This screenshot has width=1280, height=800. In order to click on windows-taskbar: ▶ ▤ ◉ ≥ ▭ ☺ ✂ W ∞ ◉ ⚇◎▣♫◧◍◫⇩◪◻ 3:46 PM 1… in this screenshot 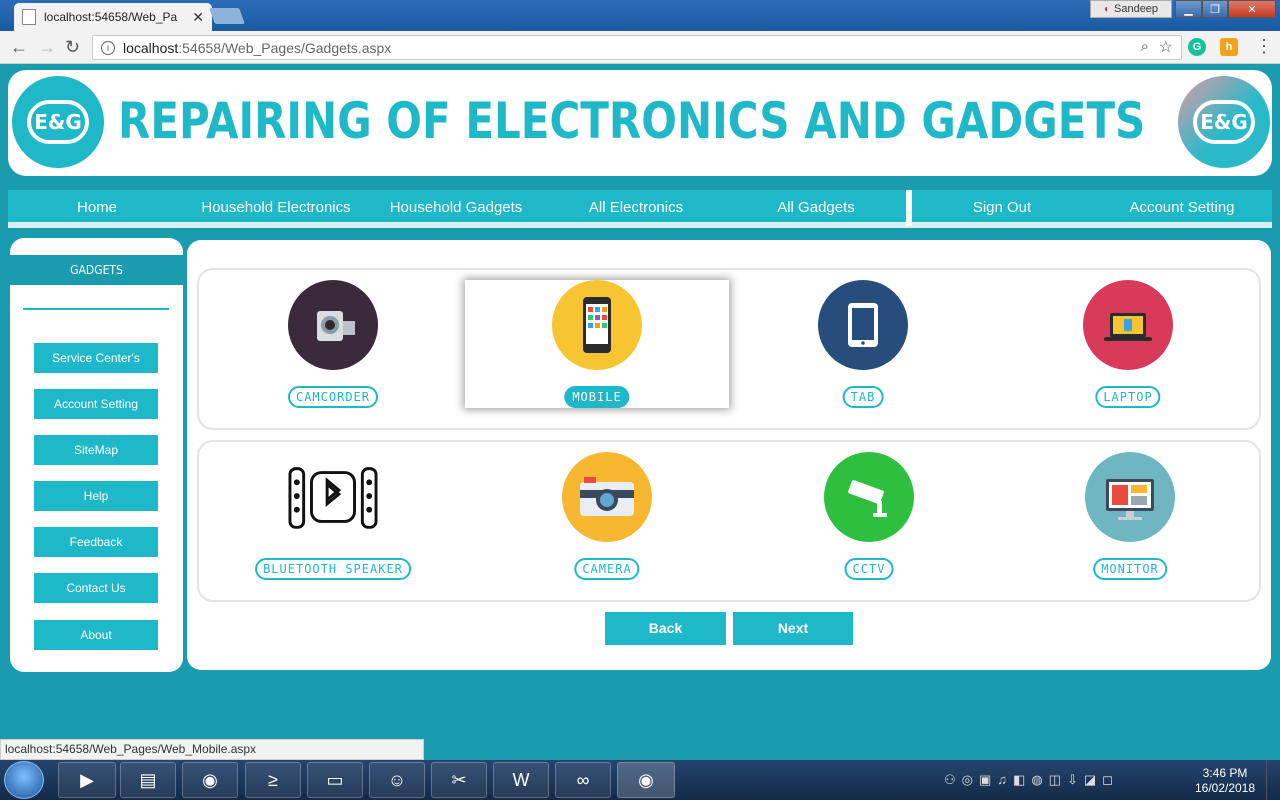, I will do `click(640, 780)`.